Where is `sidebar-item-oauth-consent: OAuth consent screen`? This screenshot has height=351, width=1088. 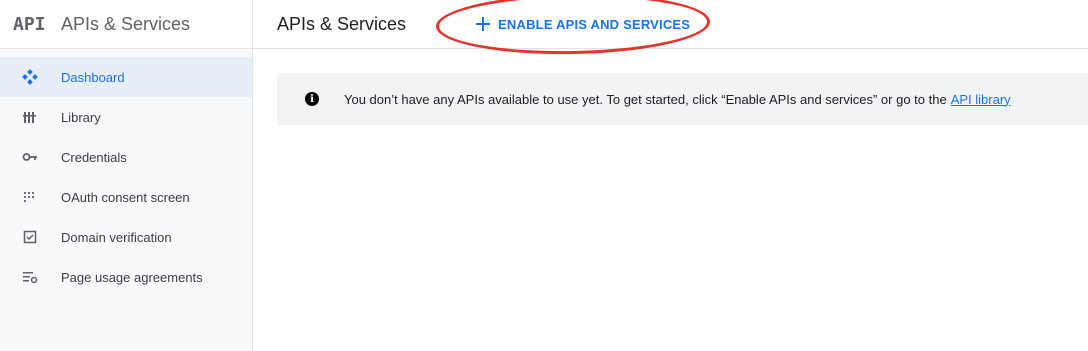
sidebar-item-oauth-consent: OAuth consent screen is located at coordinates (126, 197).